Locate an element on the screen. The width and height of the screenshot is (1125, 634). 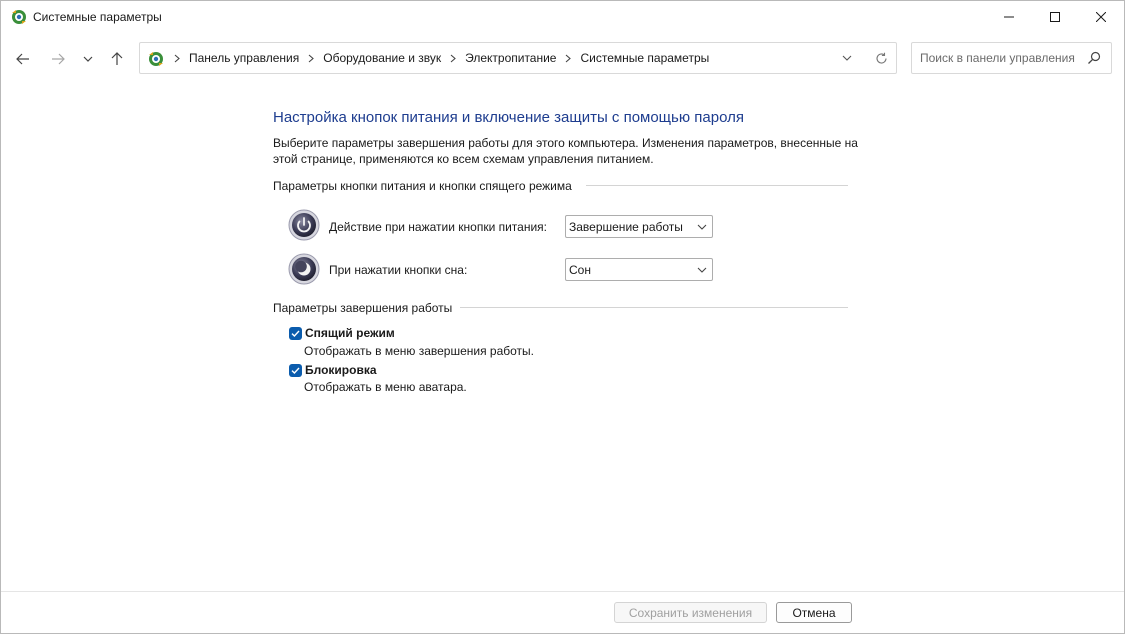
address-history-button is located at coordinates (847, 58).